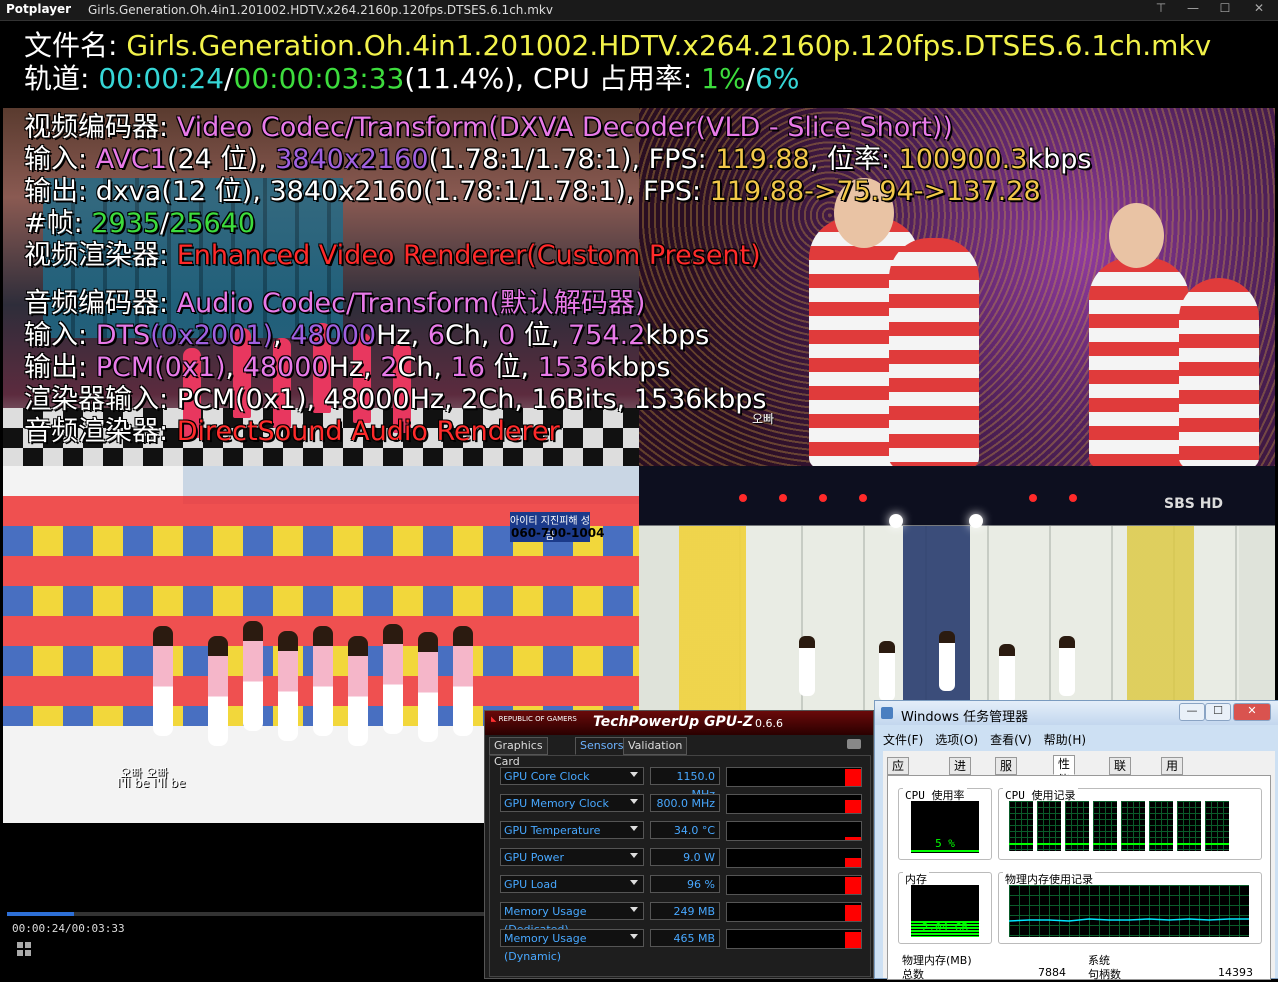  Describe the element at coordinates (24, 949) in the screenshot. I see `menu-grid-icon` at that location.